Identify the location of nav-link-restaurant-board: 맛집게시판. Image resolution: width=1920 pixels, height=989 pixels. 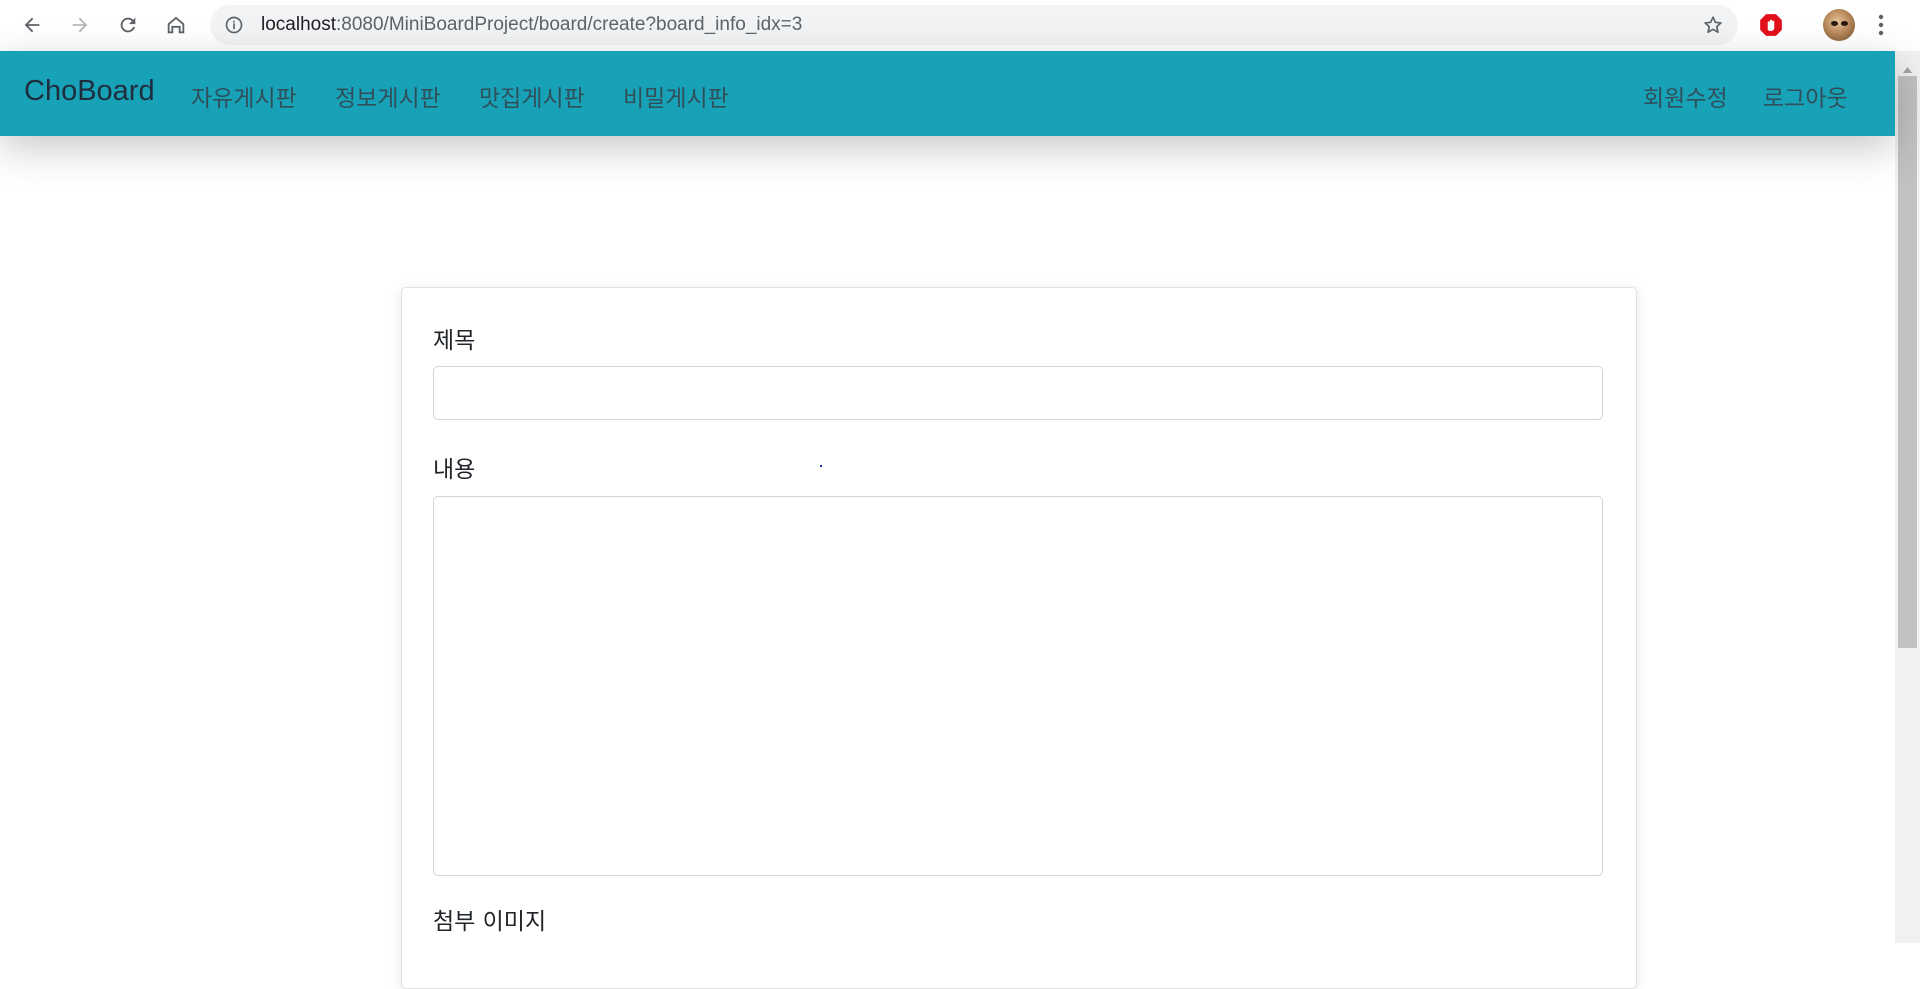
(532, 96).